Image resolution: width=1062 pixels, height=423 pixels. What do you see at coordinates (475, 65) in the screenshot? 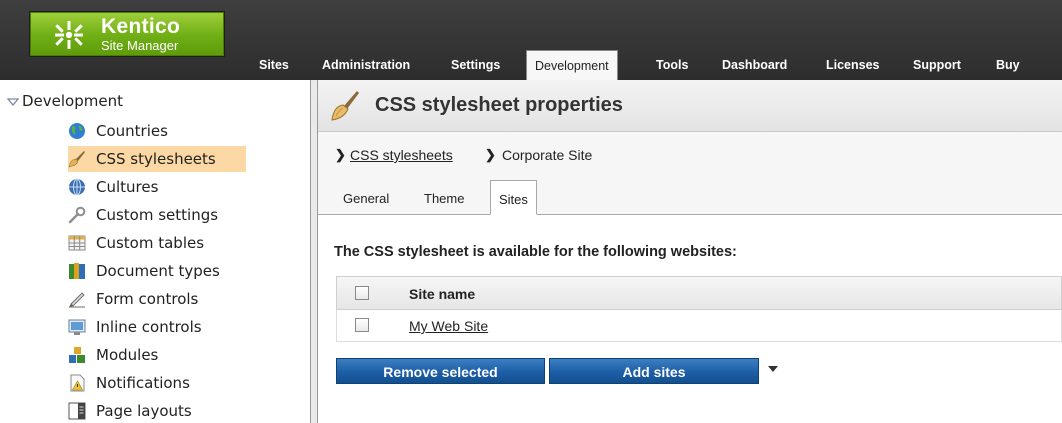
I see `tab-settings: Settings` at bounding box center [475, 65].